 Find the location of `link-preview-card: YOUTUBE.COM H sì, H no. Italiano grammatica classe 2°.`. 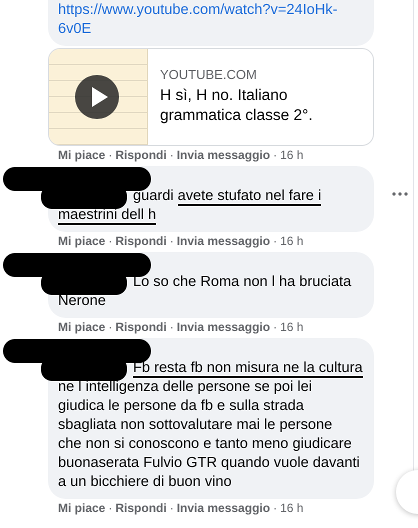

link-preview-card: YOUTUBE.COM H sì, H no. Italiano grammatica classe 2°. is located at coordinates (211, 97).